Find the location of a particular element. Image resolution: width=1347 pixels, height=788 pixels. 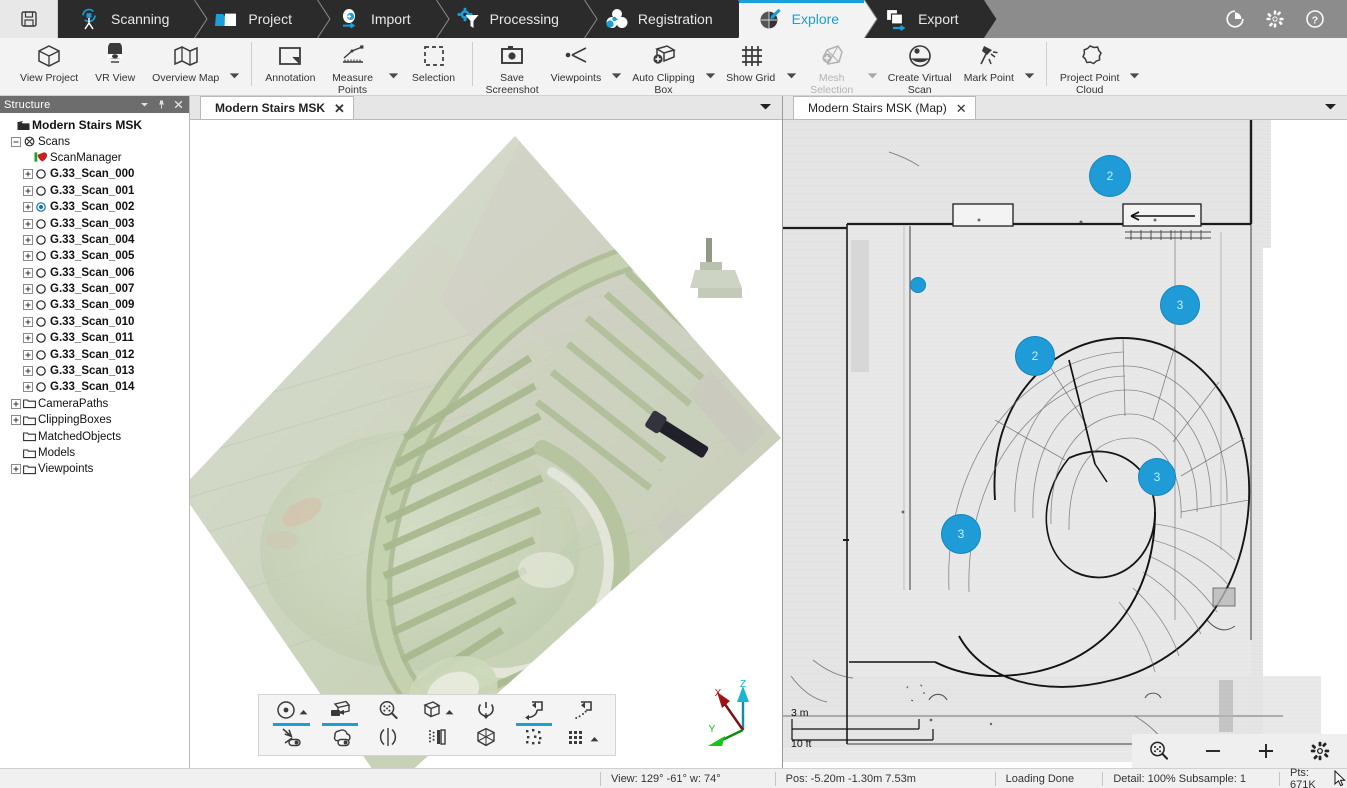

help-icon: ? is located at coordinates (1315, 19).